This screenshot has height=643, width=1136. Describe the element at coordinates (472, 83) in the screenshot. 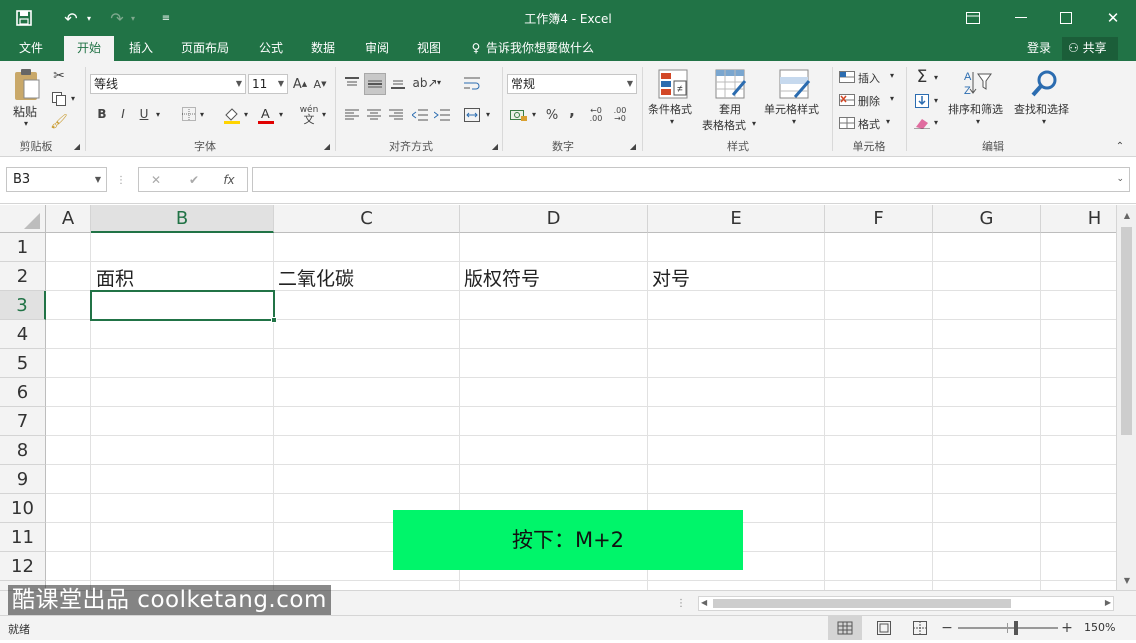

I see `wrap-text-icon` at that location.